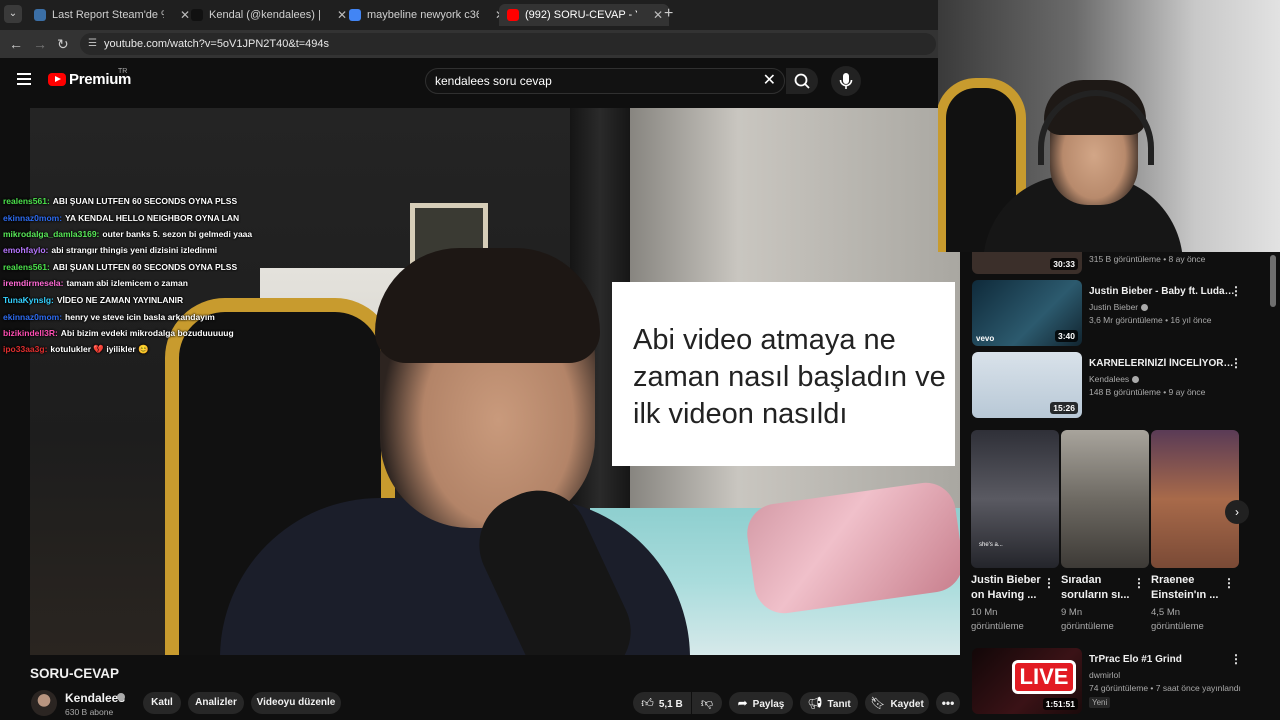  I want to click on channel-avatar, so click(44, 703).